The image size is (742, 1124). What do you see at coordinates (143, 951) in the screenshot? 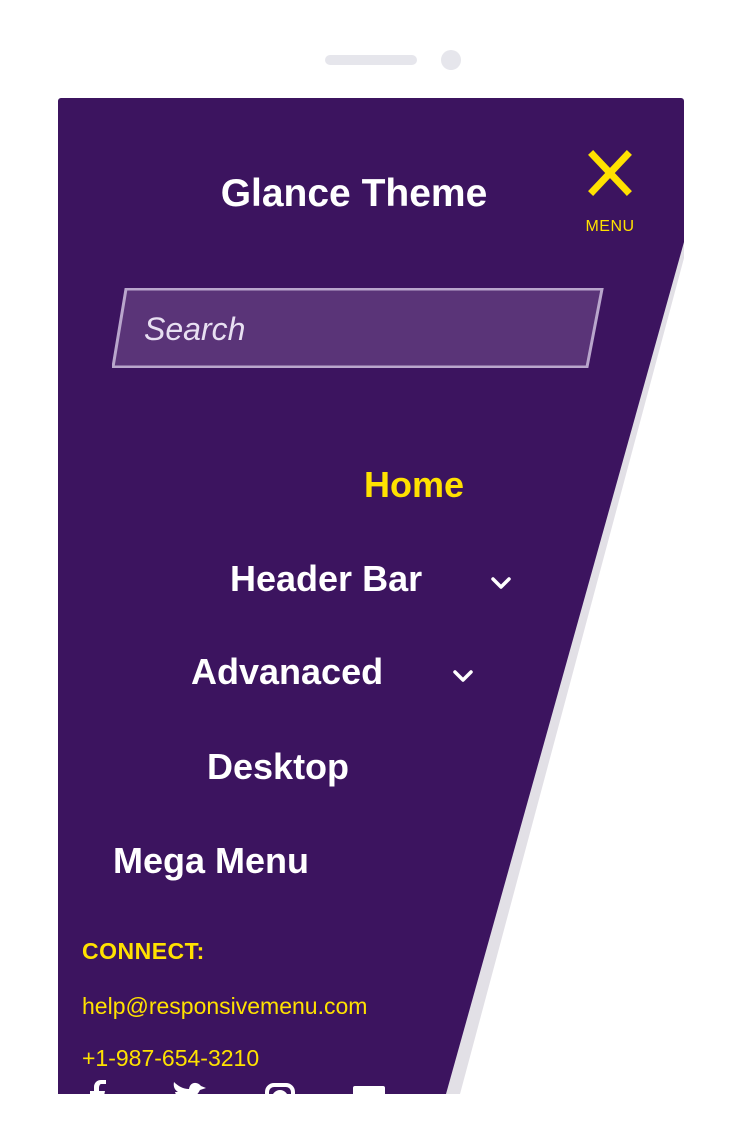
I see `connect-heading: CONNECT:` at bounding box center [143, 951].